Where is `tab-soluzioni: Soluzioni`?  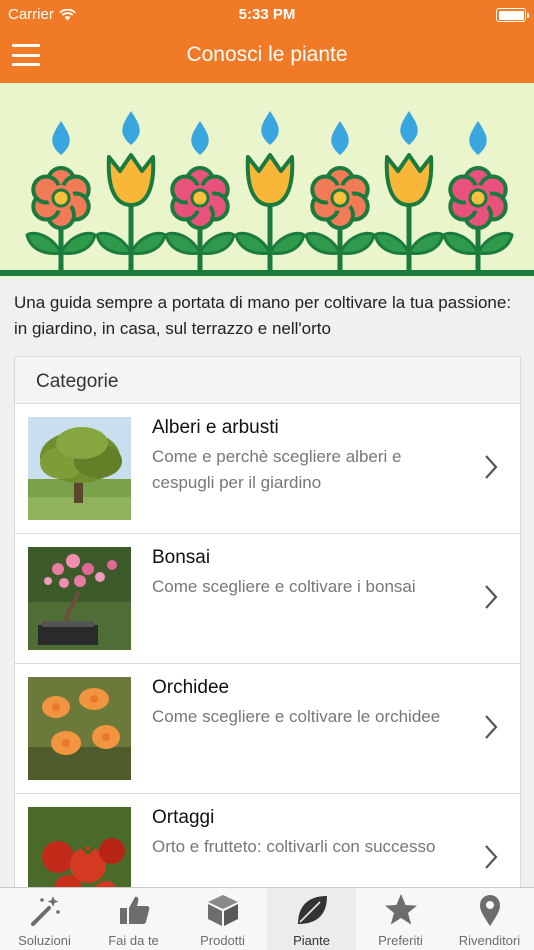
tab-soluzioni: Soluzioni is located at coordinates (44, 919).